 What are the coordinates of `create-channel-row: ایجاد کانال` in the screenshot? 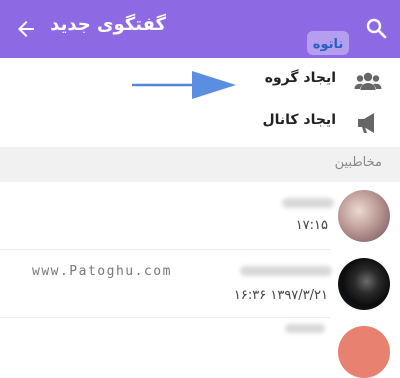 It's located at (200, 123).